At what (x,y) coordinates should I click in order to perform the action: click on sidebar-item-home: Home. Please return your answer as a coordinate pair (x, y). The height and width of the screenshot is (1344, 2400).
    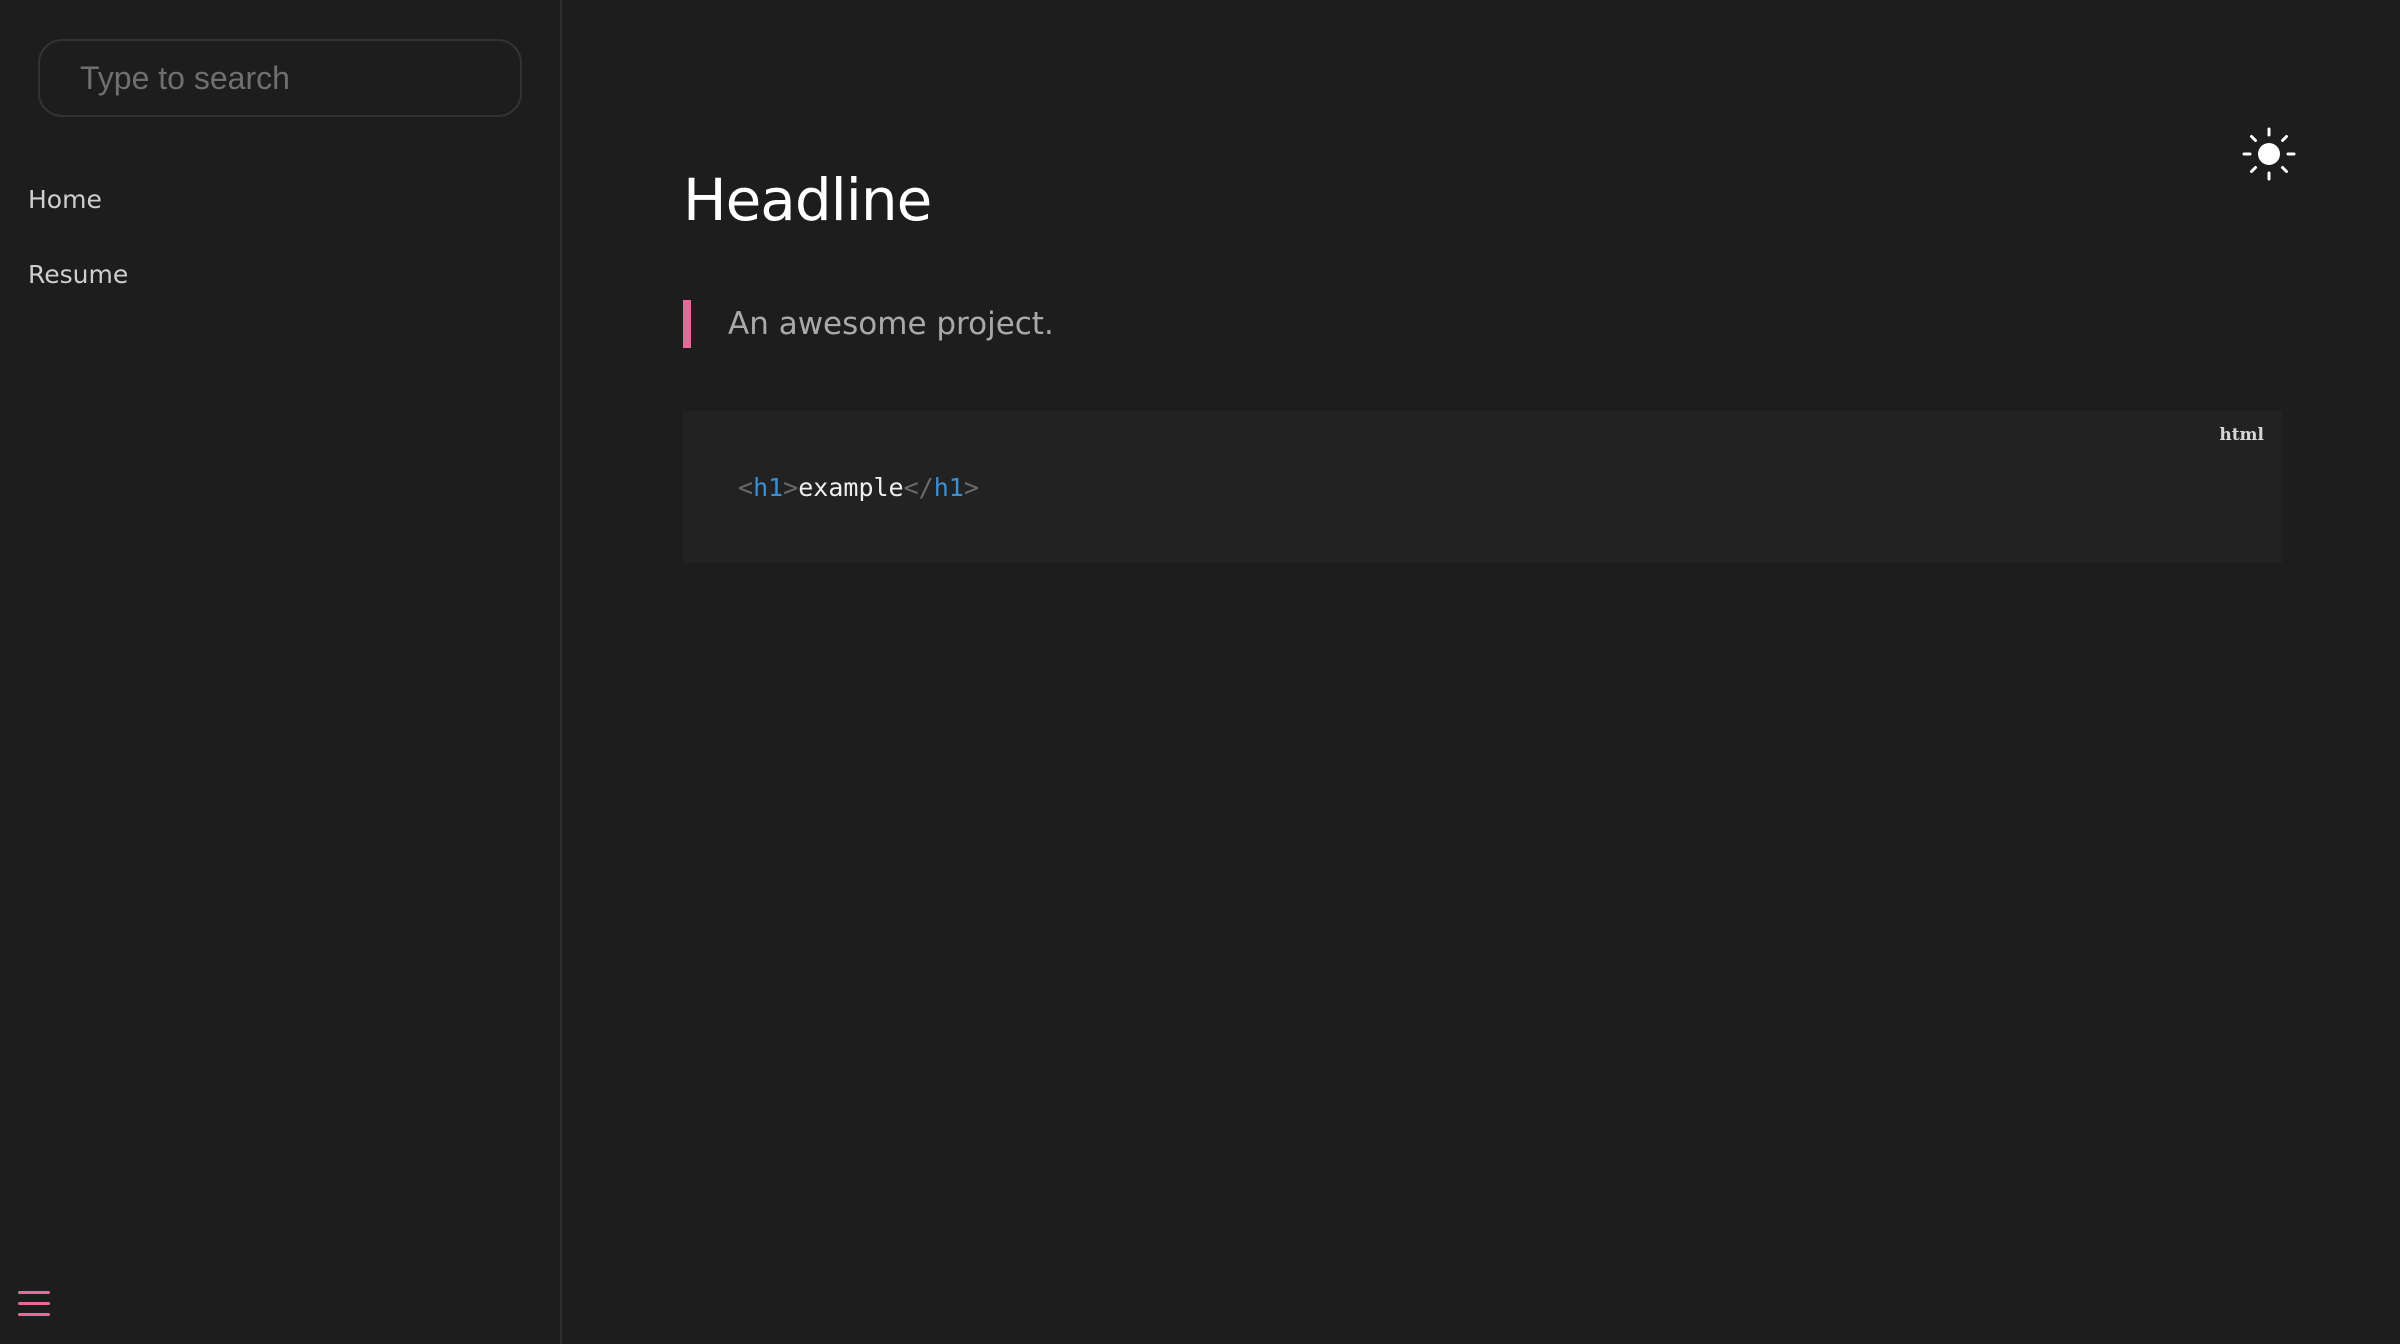
    Looking at the image, I should click on (78, 212).